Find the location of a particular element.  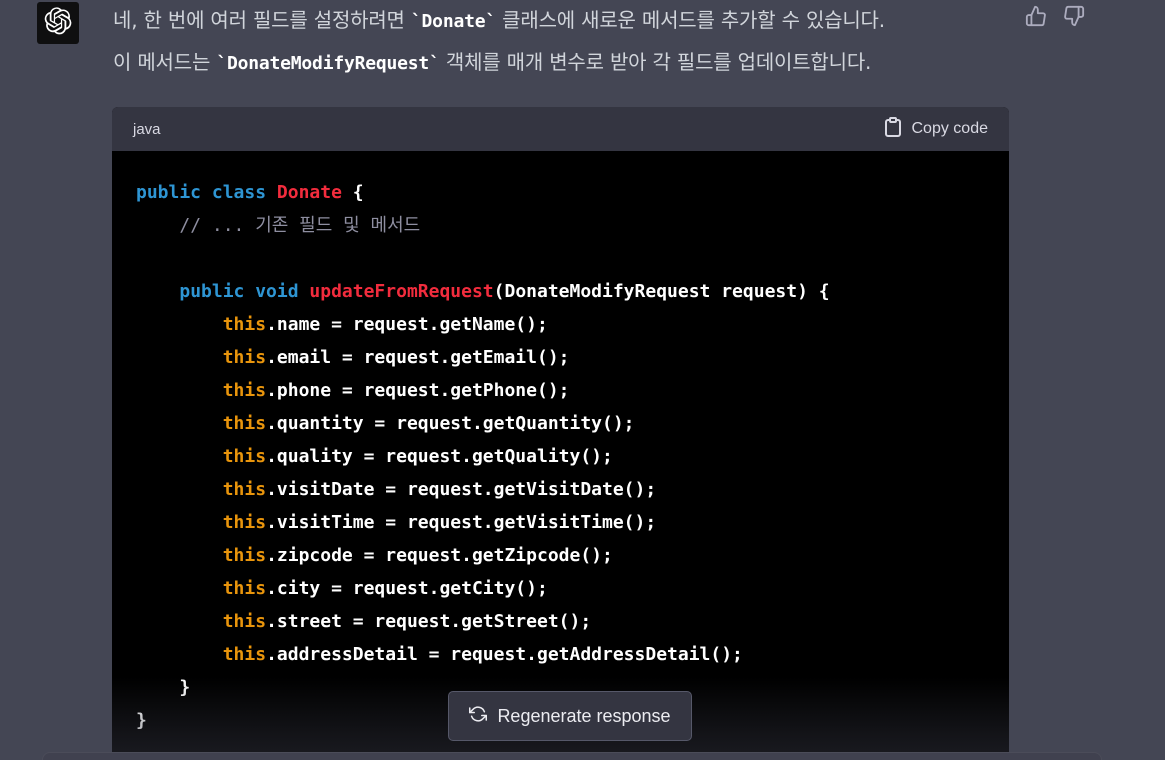

code-text: .phone = request.getPhone(); is located at coordinates (418, 390).